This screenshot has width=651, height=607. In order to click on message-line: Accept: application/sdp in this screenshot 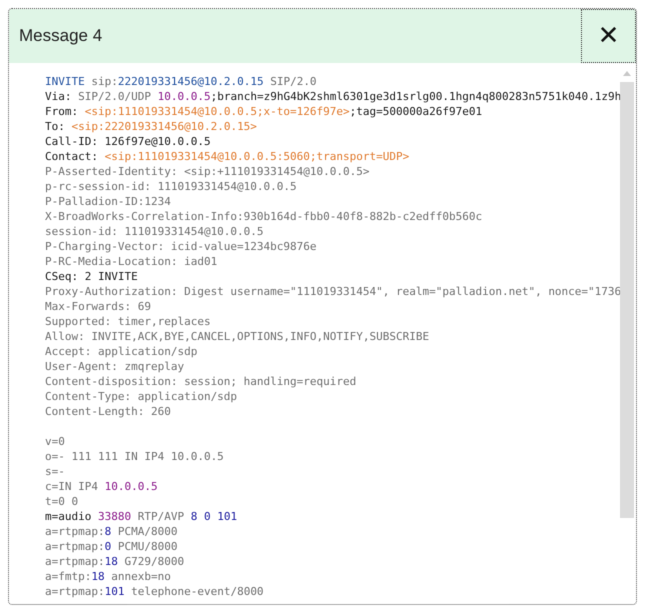, I will do `click(121, 351)`.